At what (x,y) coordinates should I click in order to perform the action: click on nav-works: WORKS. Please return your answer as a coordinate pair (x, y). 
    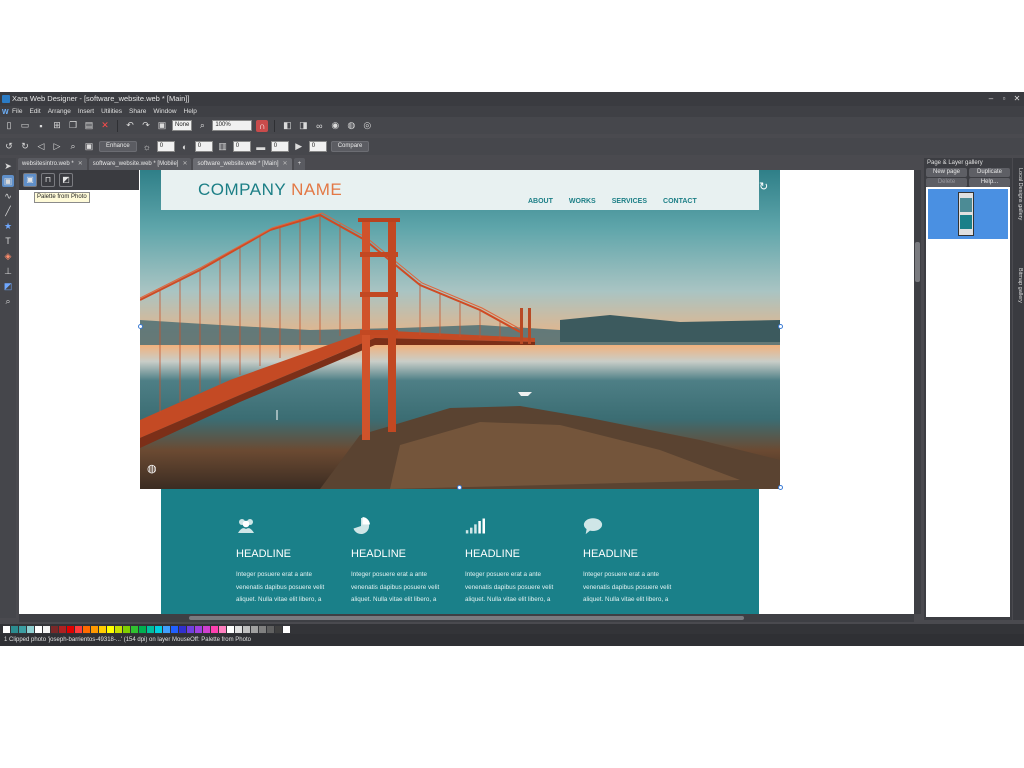
    Looking at the image, I should click on (582, 201).